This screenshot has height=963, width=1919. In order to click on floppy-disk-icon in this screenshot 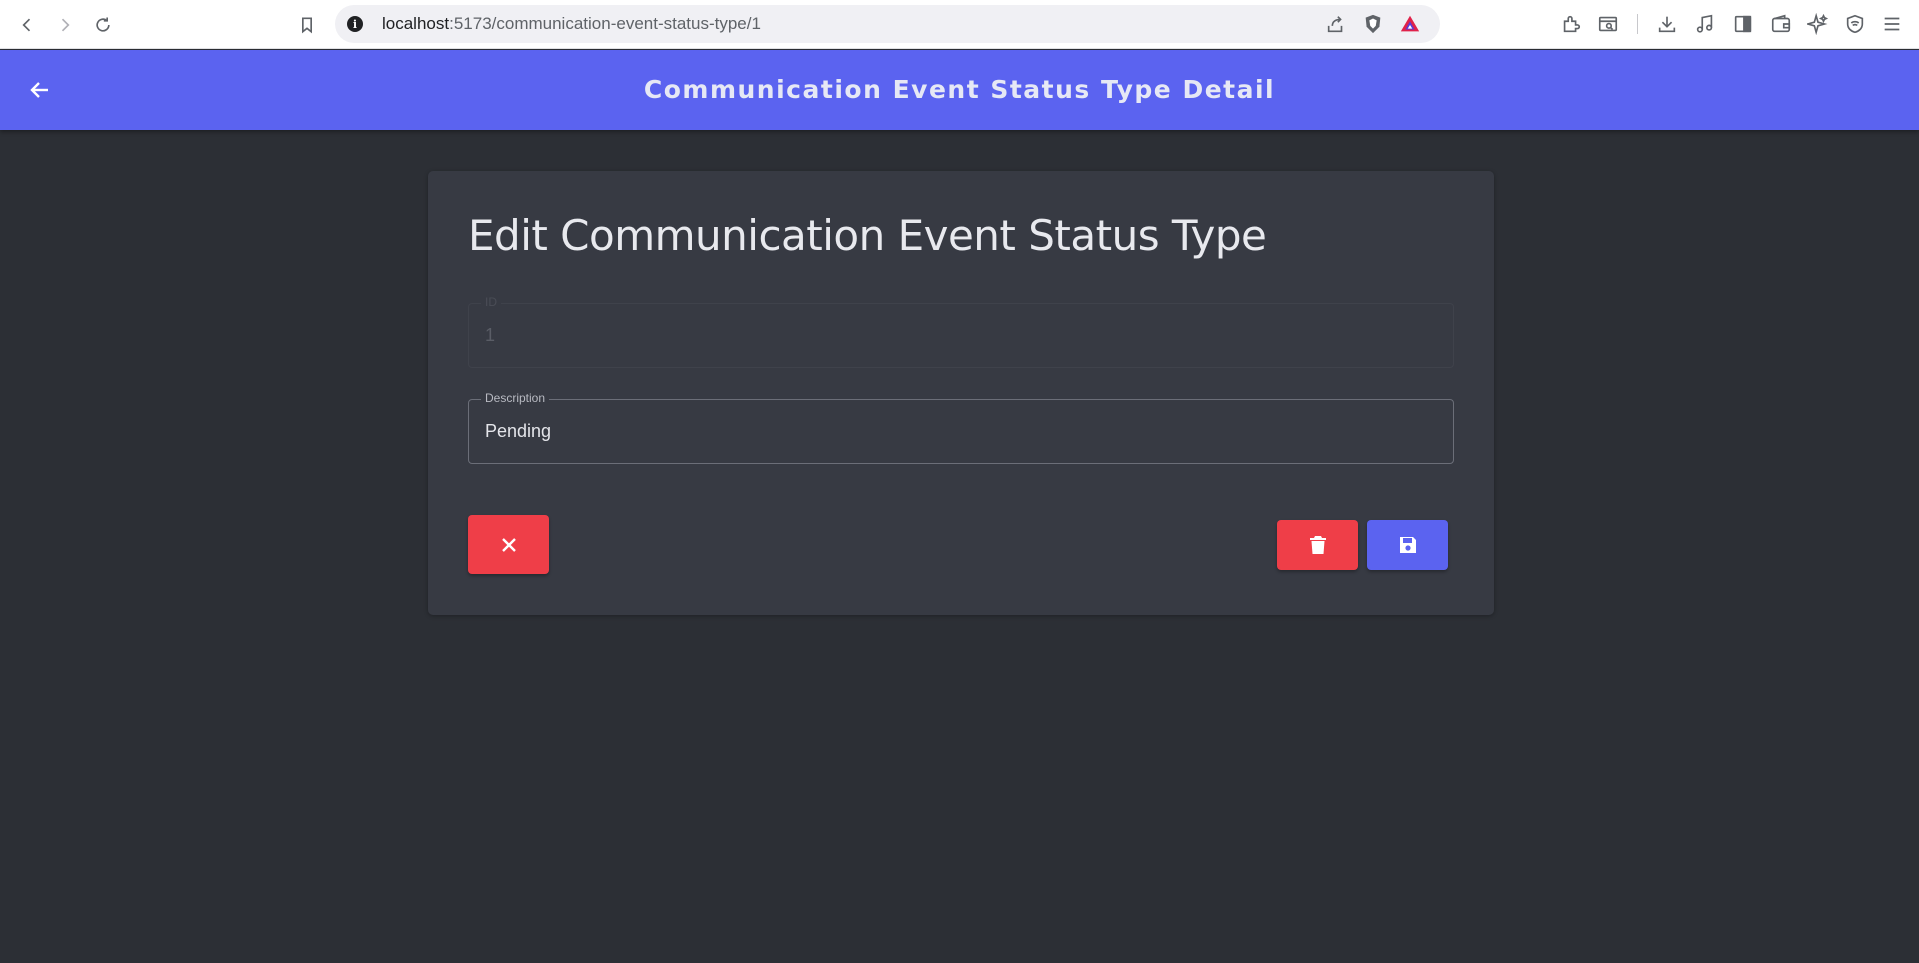, I will do `click(1407, 545)`.